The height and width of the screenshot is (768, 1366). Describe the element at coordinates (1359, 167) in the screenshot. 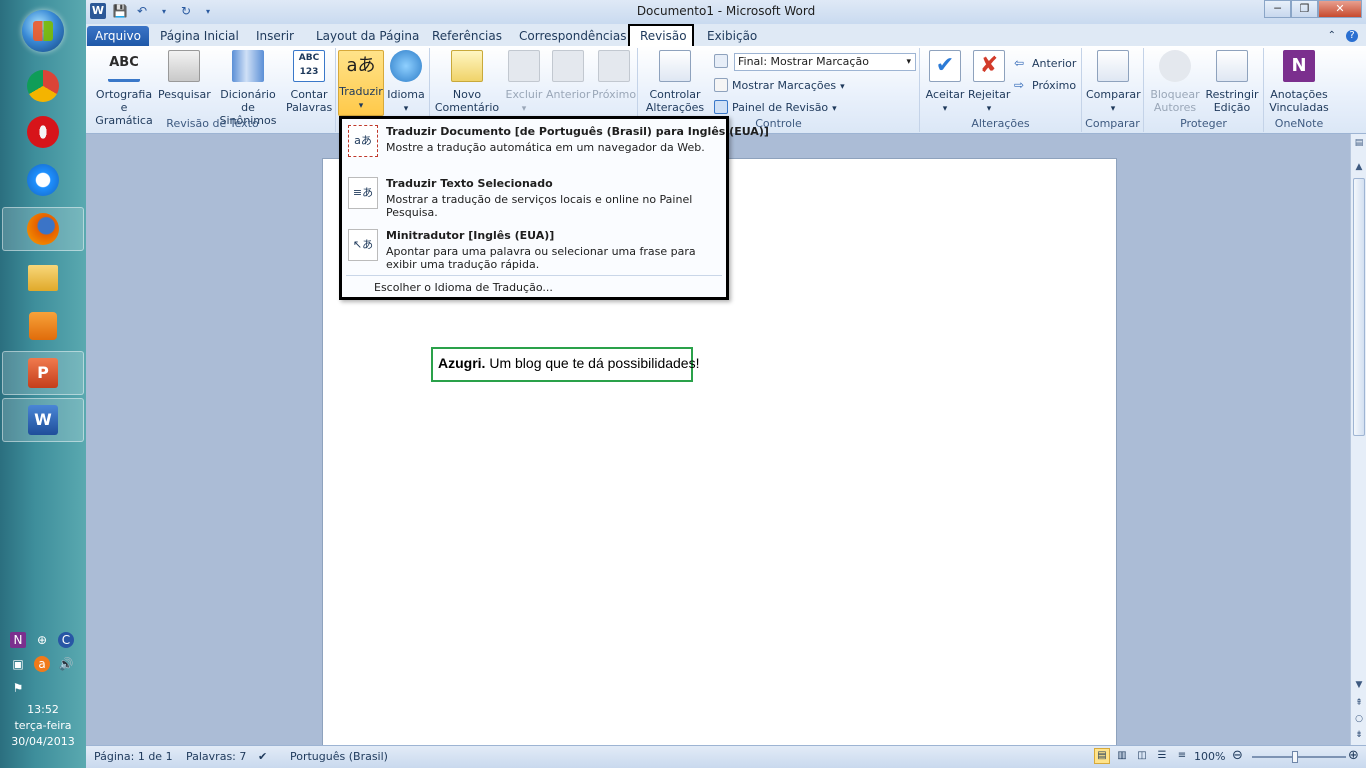

I see `scroll-up-icon: ▲` at that location.